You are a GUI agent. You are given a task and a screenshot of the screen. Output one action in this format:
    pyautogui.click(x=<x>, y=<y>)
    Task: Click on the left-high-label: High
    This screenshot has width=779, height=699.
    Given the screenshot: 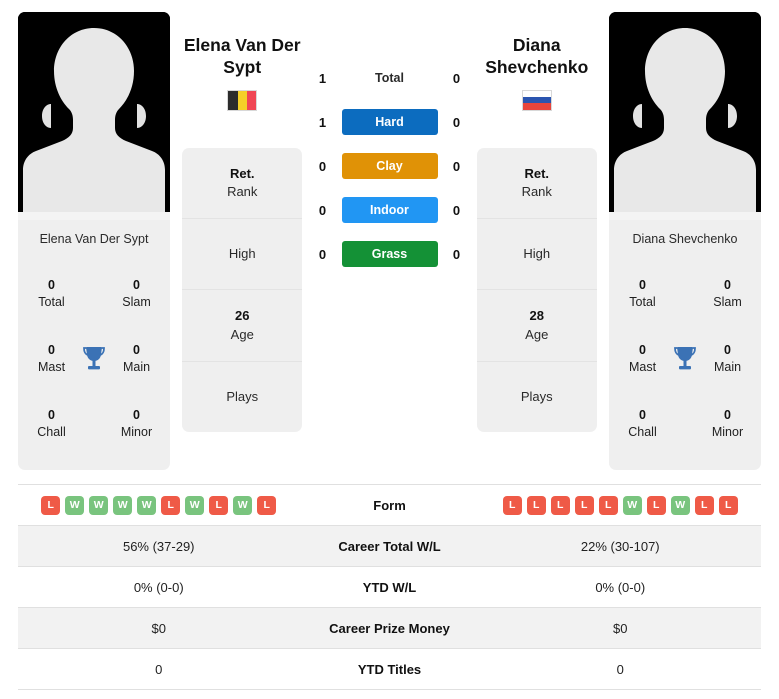 What is the action you would take?
    pyautogui.click(x=242, y=254)
    